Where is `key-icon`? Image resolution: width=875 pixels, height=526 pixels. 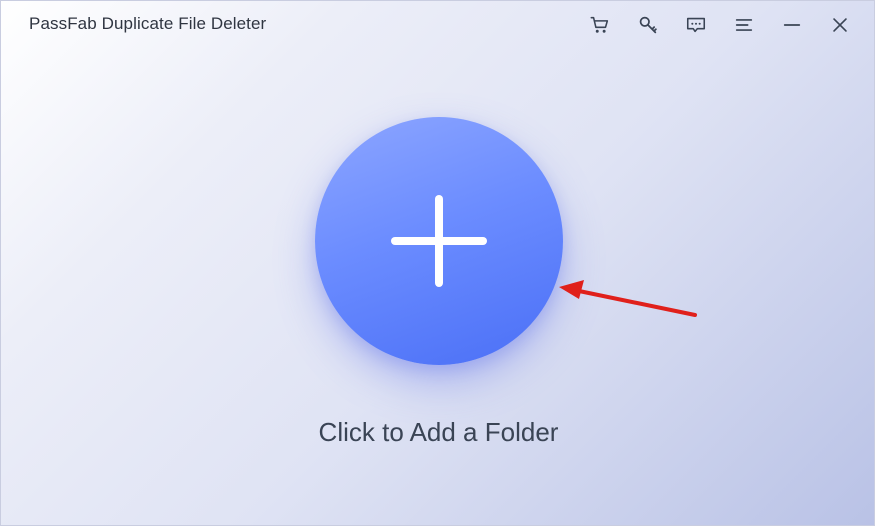
key-icon is located at coordinates (648, 25).